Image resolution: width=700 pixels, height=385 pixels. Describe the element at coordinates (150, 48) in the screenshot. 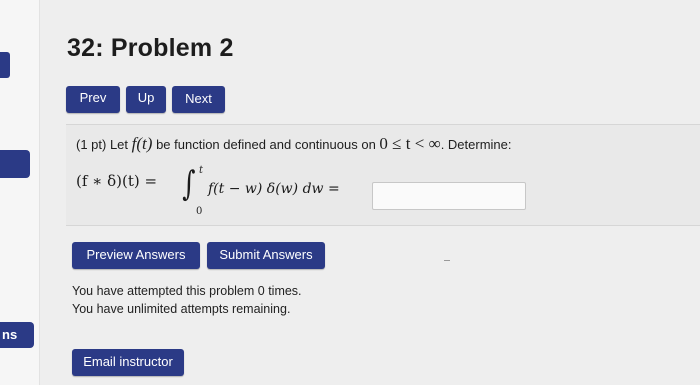

I see `page-title: 32: Problem 2` at that location.